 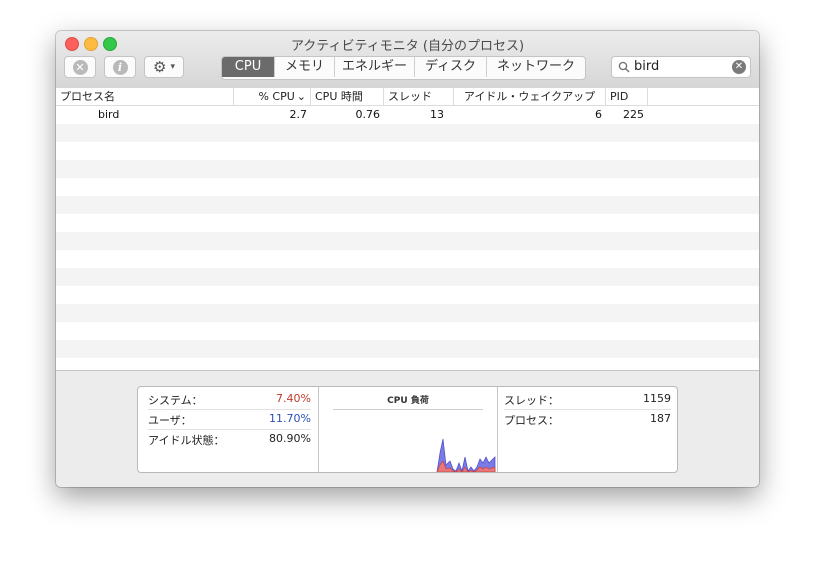 What do you see at coordinates (186, 440) in the screenshot?
I see `stat-idle-label: アイドル状態：` at bounding box center [186, 440].